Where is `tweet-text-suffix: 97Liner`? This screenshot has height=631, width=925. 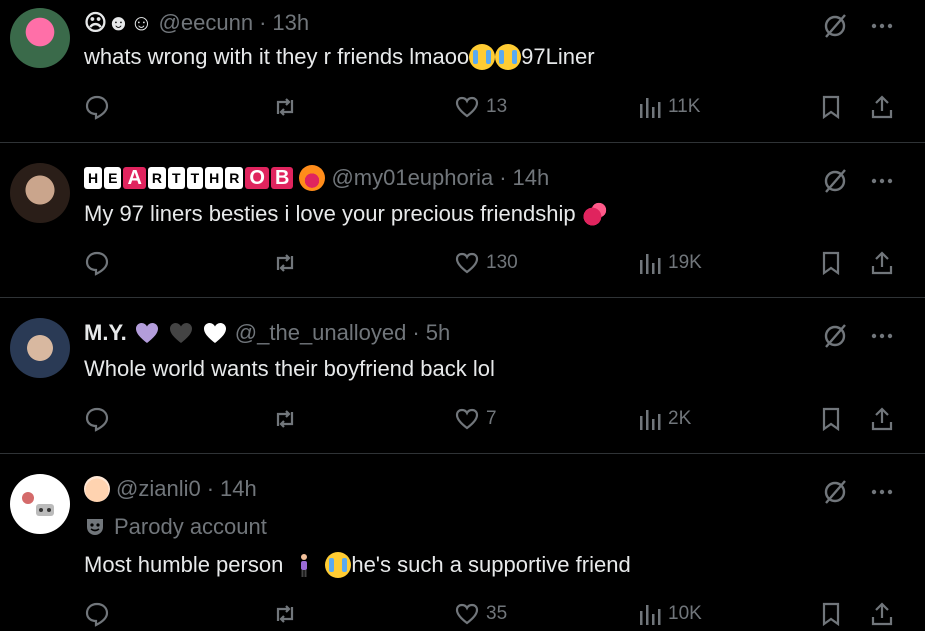
tweet-text-suffix: 97Liner is located at coordinates (558, 56).